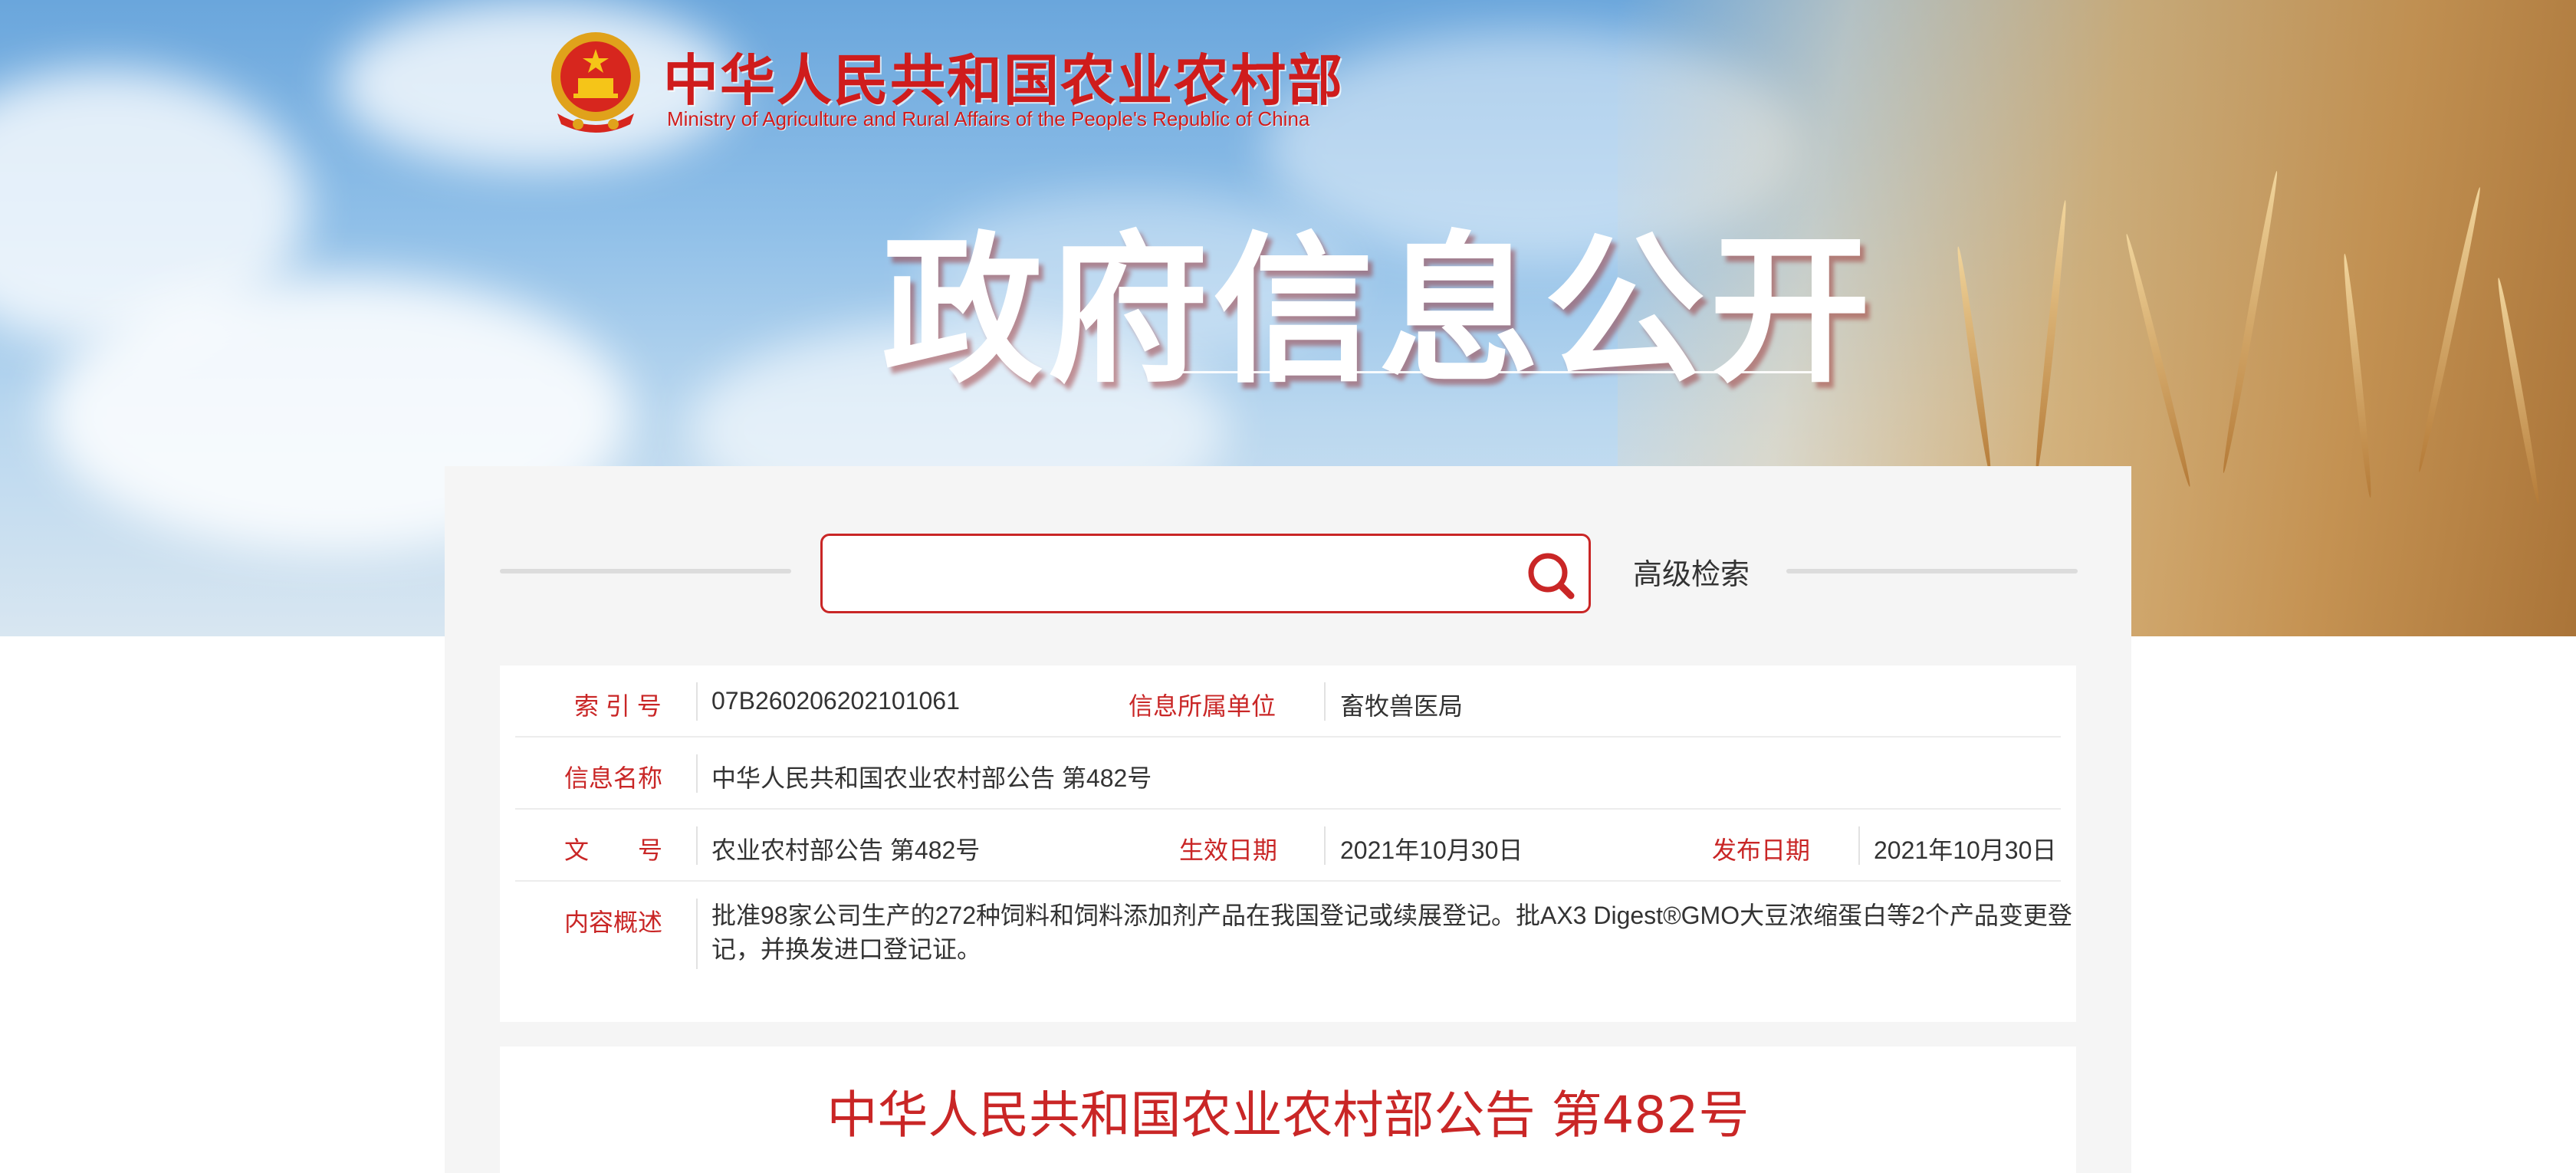 The width and height of the screenshot is (2576, 1173). What do you see at coordinates (618, 706) in the screenshot?
I see `index-label: 索 引 号` at bounding box center [618, 706].